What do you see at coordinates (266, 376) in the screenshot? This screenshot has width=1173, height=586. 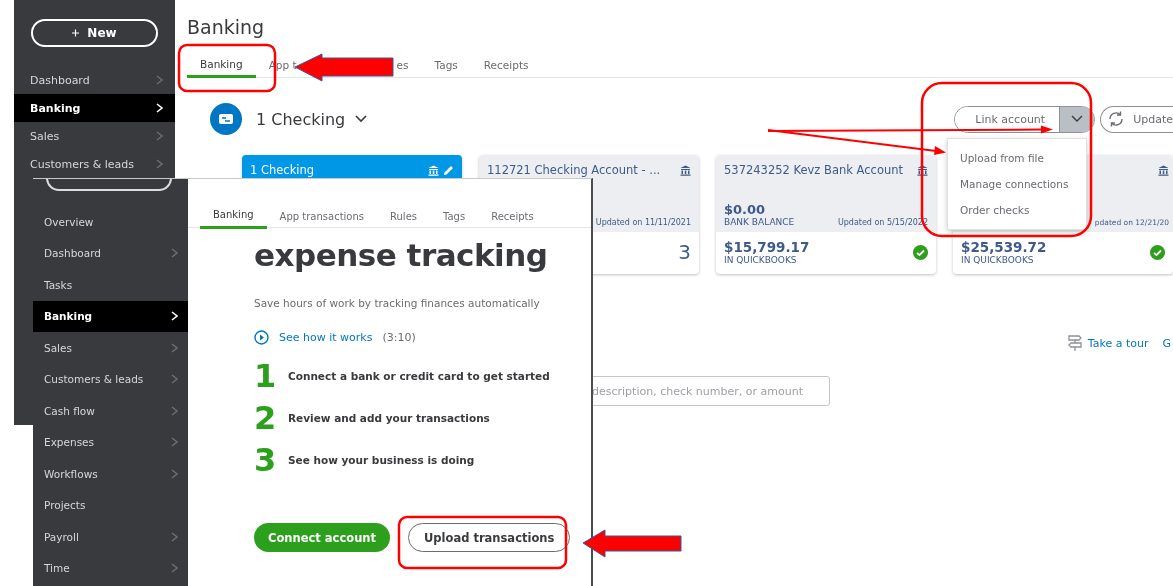 I see `step-number: 1` at bounding box center [266, 376].